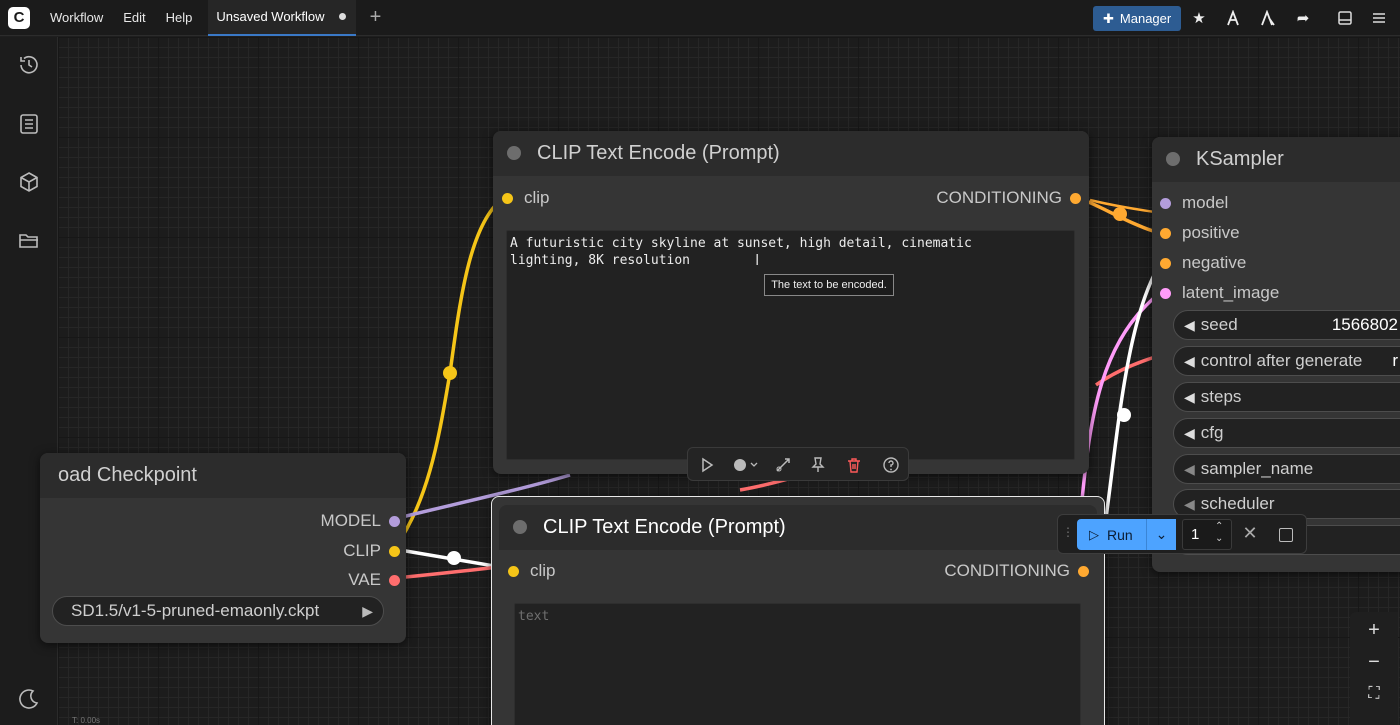 This screenshot has width=1400, height=725. I want to click on zoom-controls: + − ⛶, so click(1374, 668).